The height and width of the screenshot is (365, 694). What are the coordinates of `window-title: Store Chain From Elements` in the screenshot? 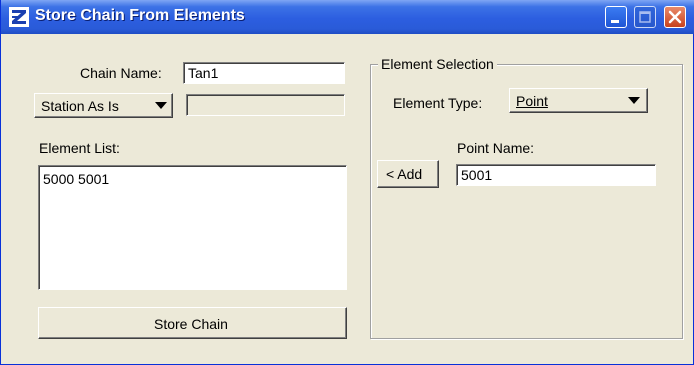 It's located at (140, 15).